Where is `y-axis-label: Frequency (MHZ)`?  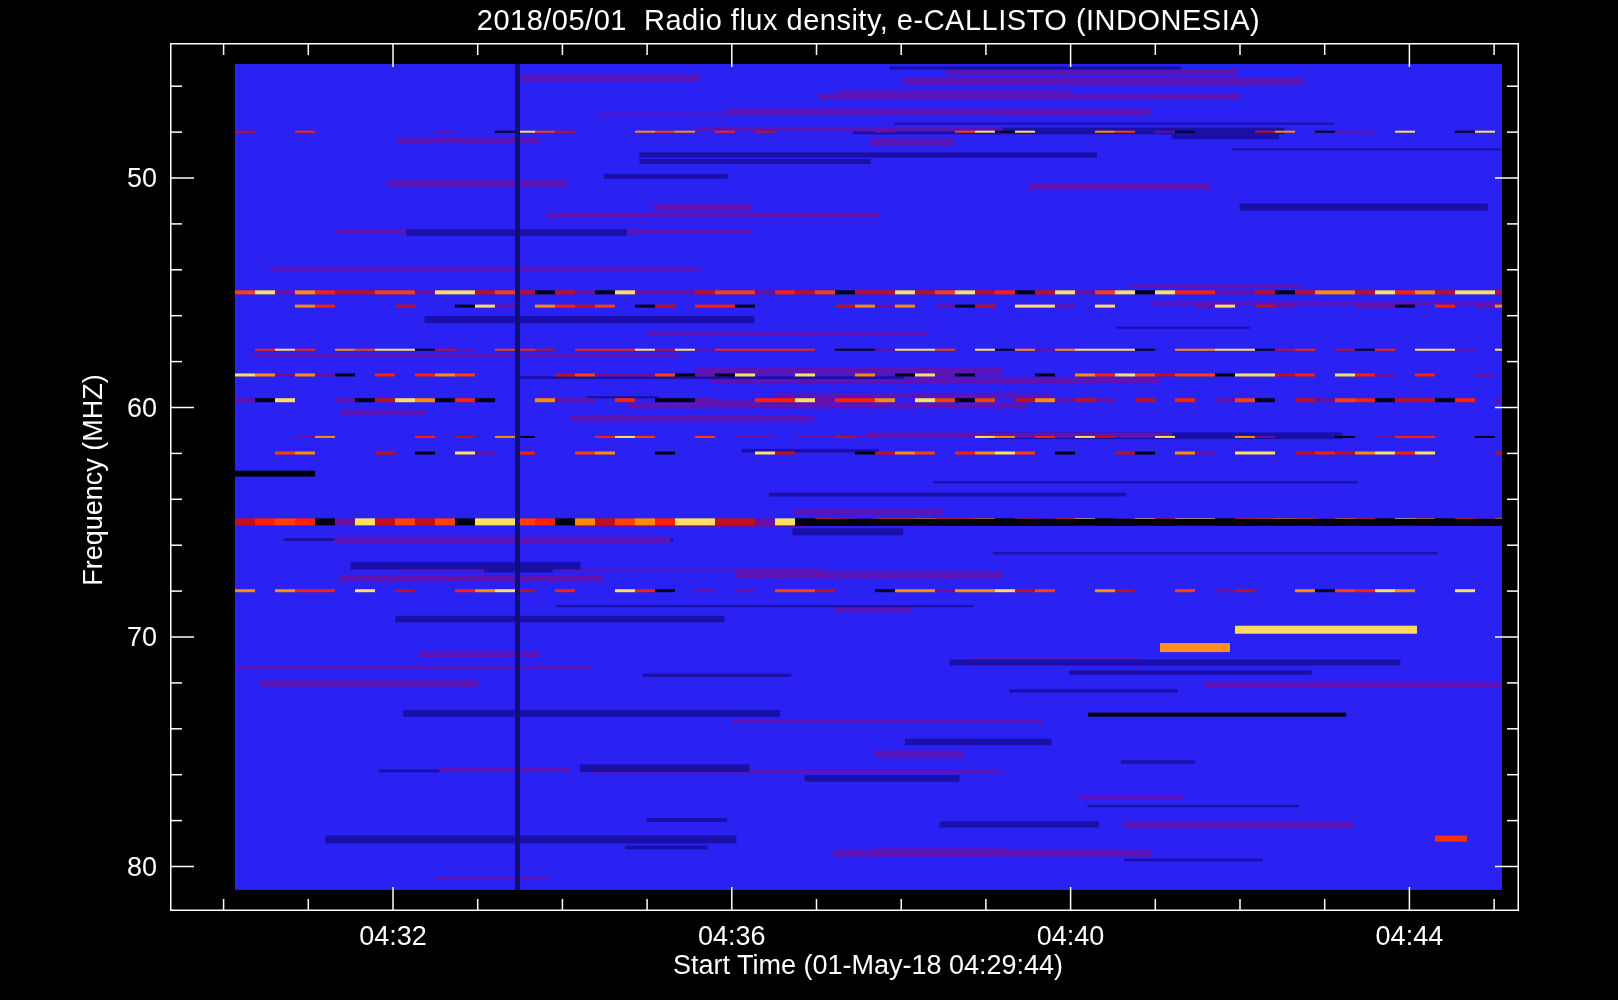 y-axis-label: Frequency (MHZ) is located at coordinates (93, 480).